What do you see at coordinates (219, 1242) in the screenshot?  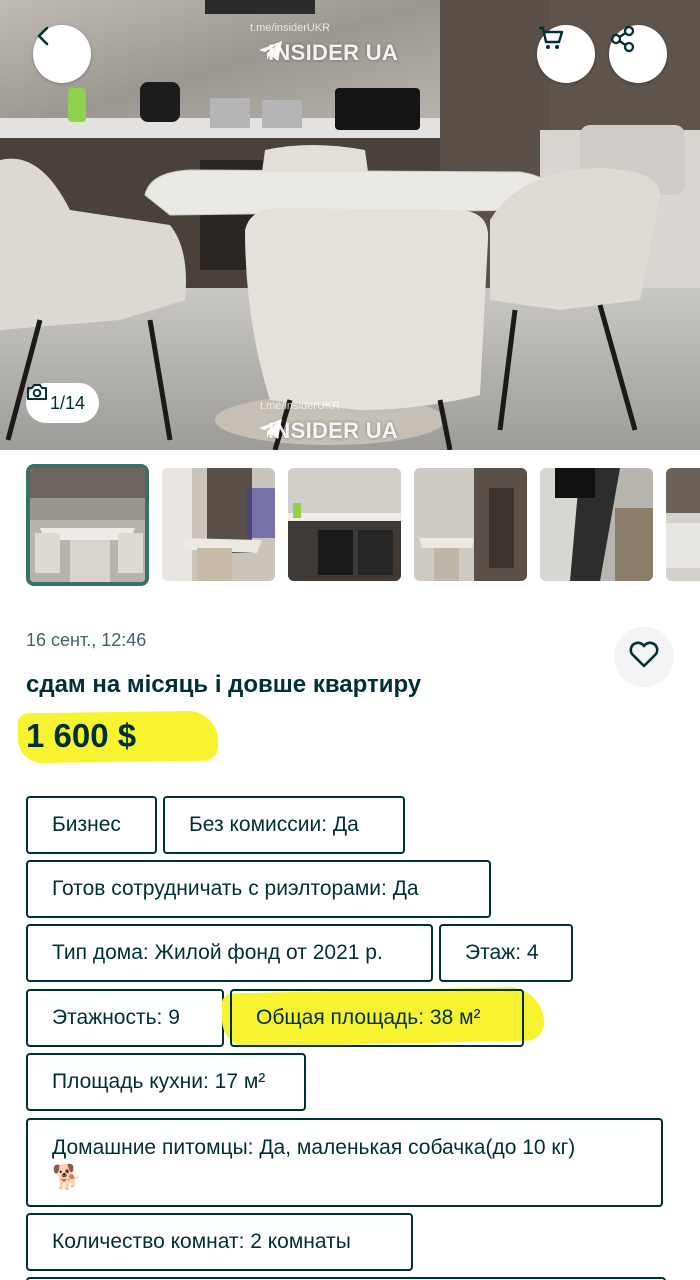 I see `tag-rooms: Количество комнат: 2 комнаты` at bounding box center [219, 1242].